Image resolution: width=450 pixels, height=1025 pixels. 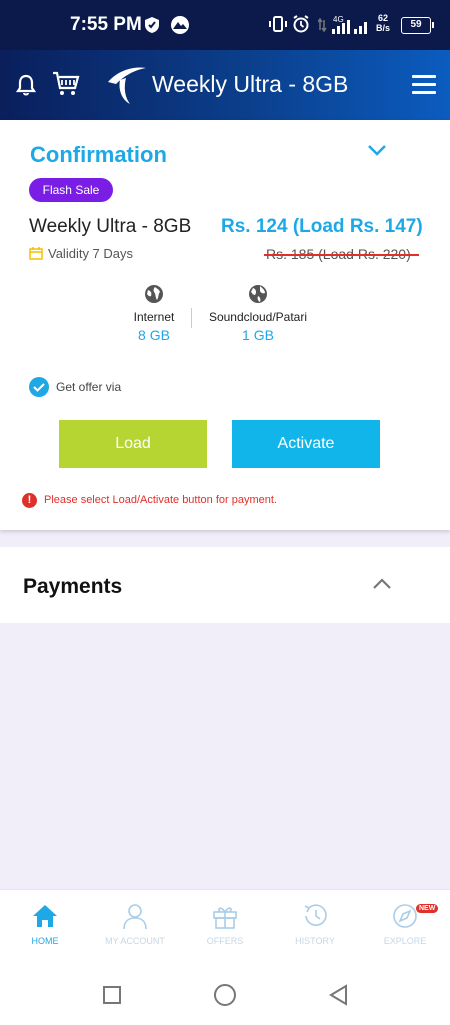 What do you see at coordinates (180, 25) in the screenshot?
I see `mountain-icon` at bounding box center [180, 25].